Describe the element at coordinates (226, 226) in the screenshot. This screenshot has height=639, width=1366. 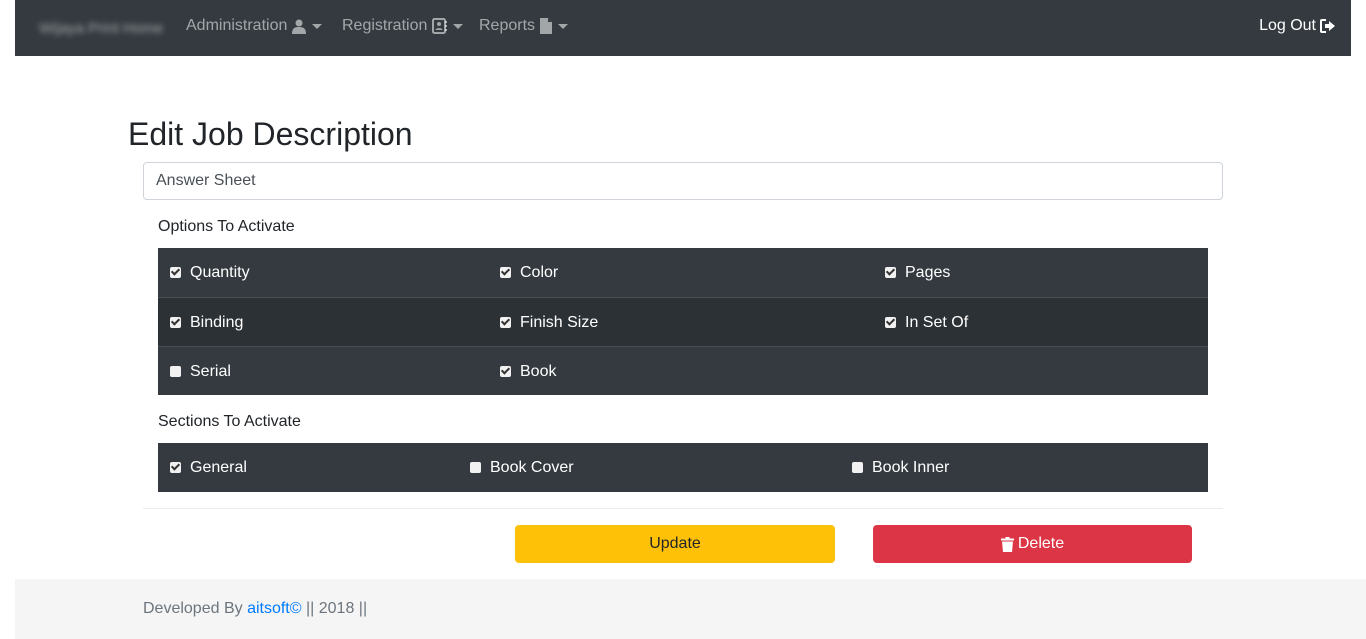
I see `options-section-label: Options To Activate` at that location.